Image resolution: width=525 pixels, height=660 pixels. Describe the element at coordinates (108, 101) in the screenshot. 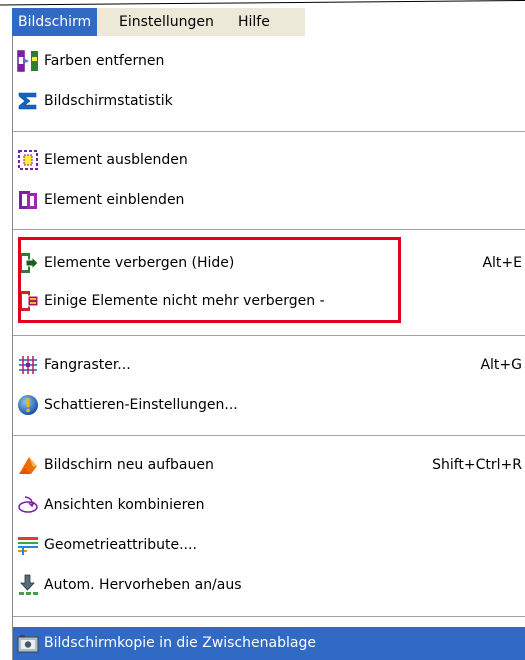

I see `menu-item-label: Bildschirmstatistik` at that location.